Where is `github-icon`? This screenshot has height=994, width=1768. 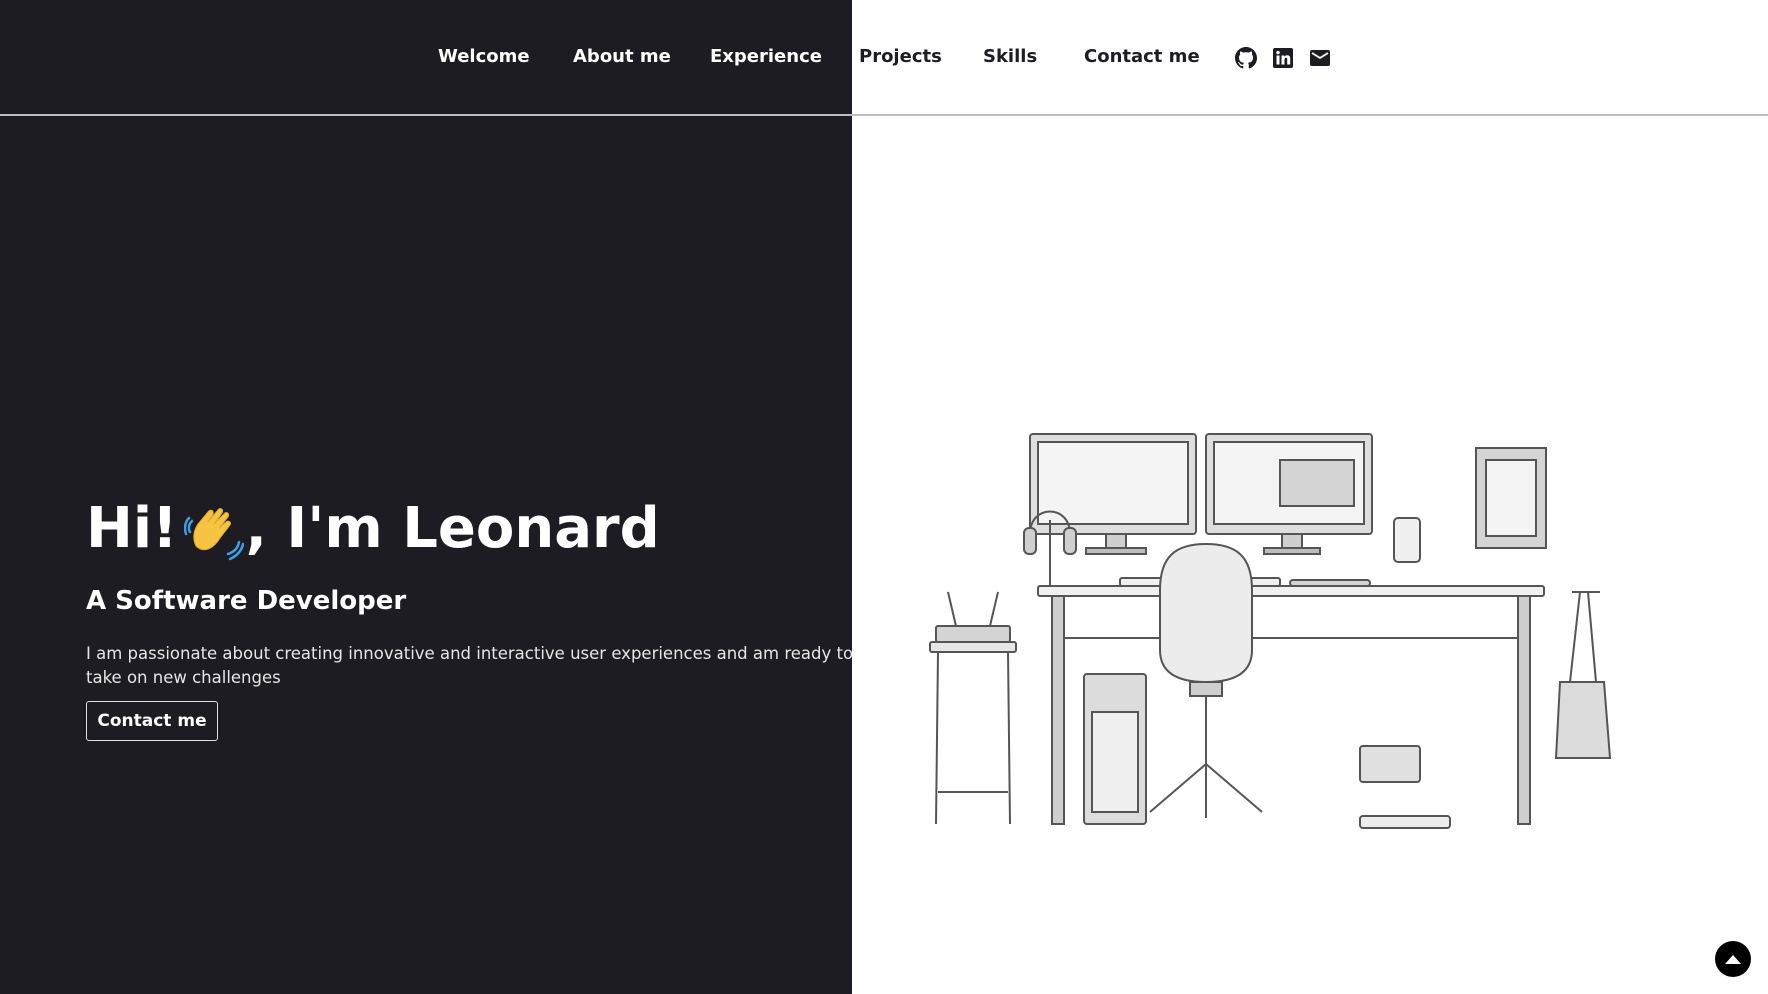 github-icon is located at coordinates (1246, 58).